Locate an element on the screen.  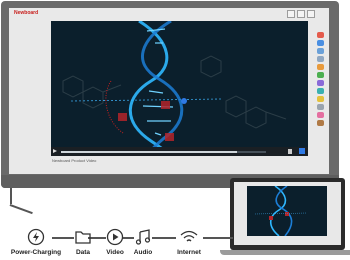
tool-brown-icon is located at coordinates (320, 123).